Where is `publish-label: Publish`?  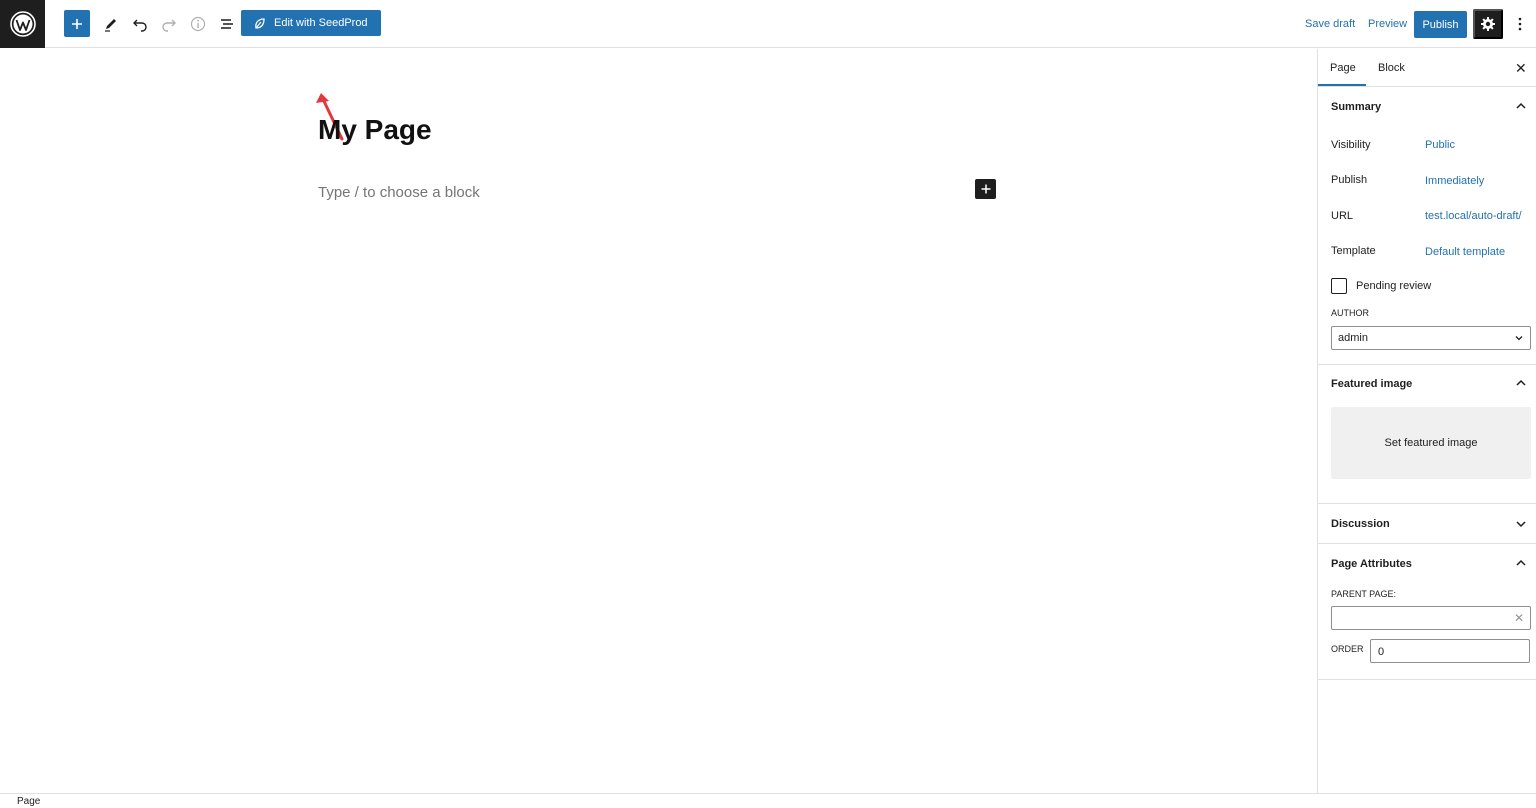 publish-label: Publish is located at coordinates (1349, 180).